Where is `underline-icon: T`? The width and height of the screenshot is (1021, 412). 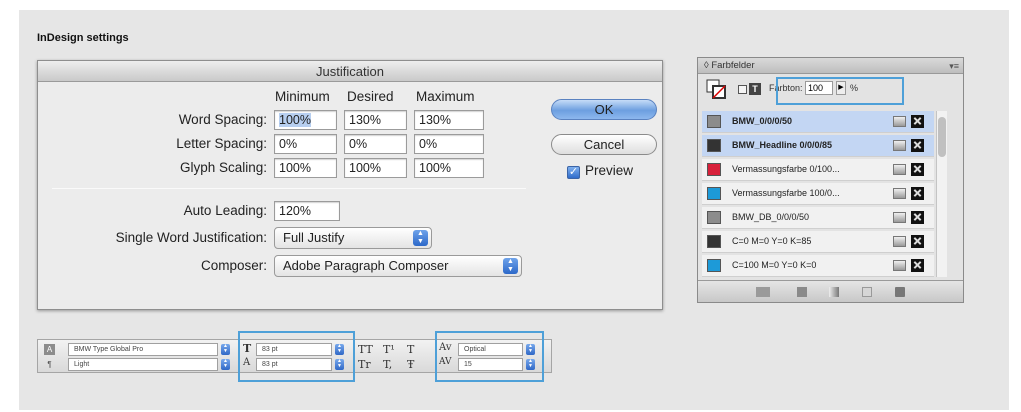
underline-icon: T is located at coordinates (410, 349).